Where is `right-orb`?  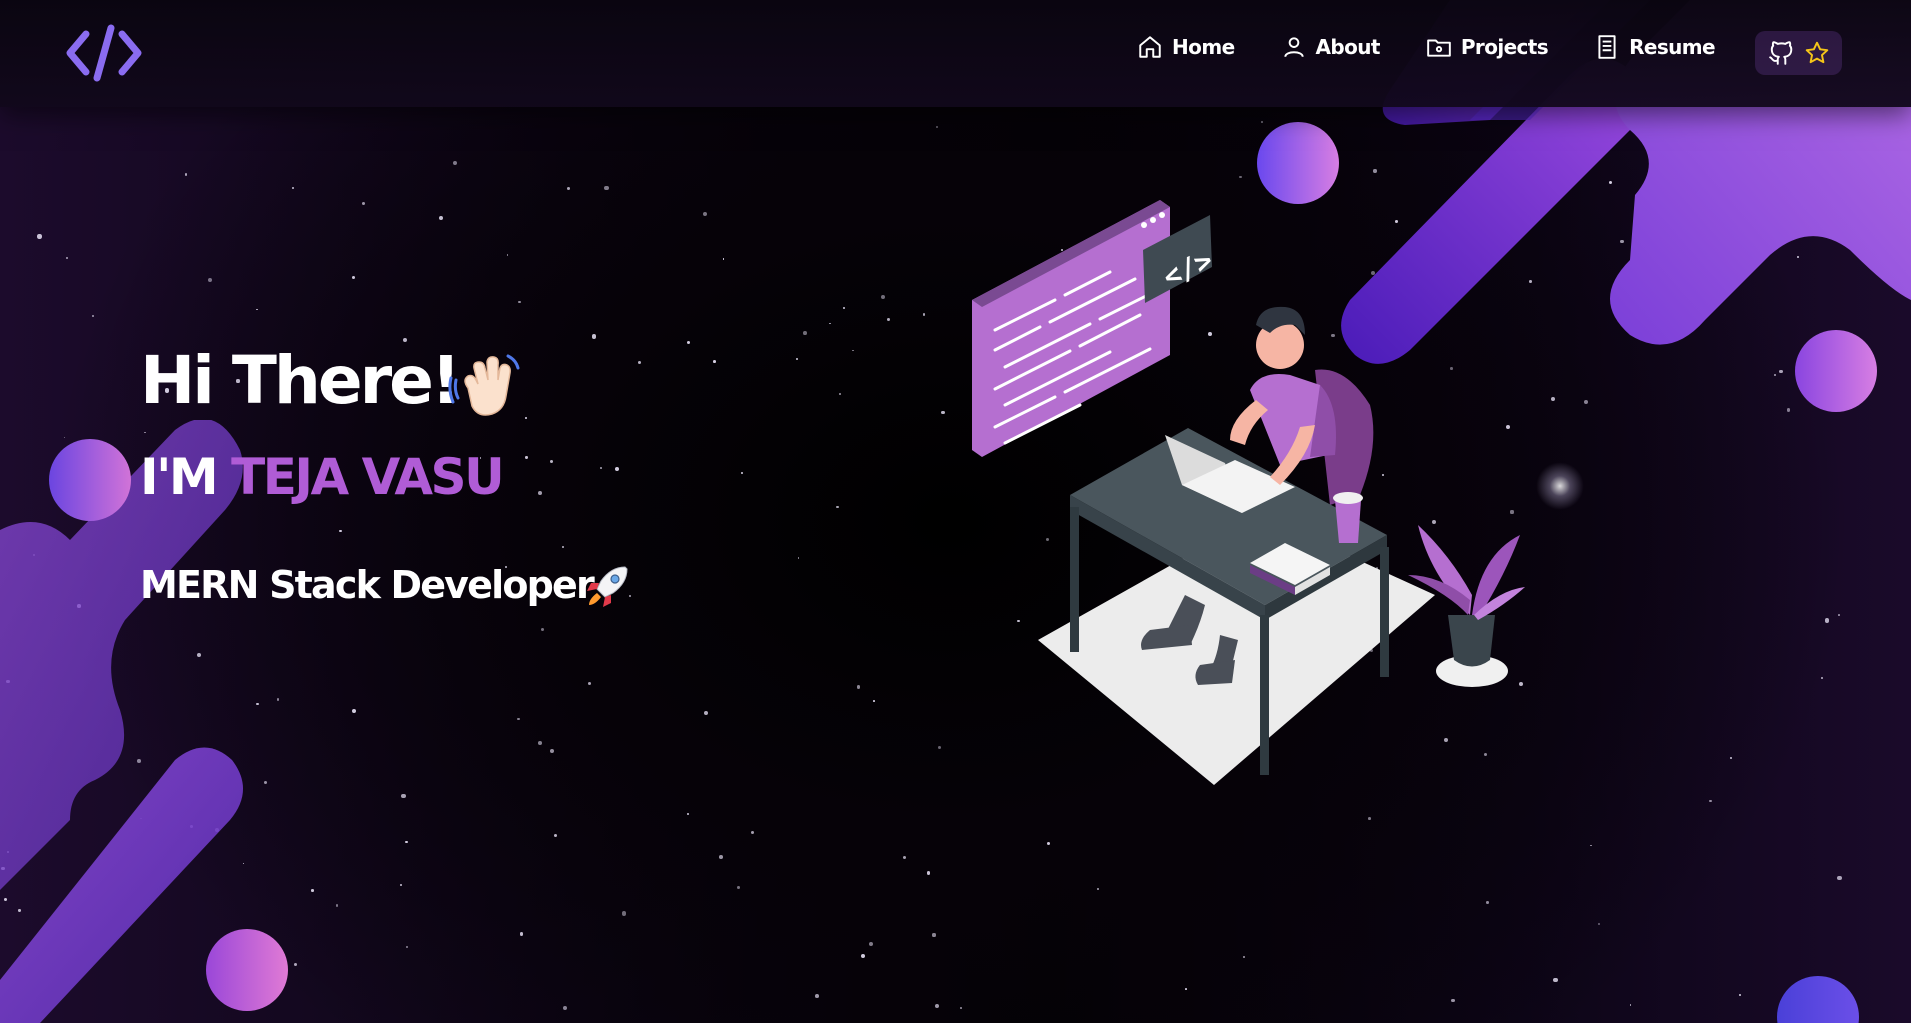
right-orb is located at coordinates (1836, 371).